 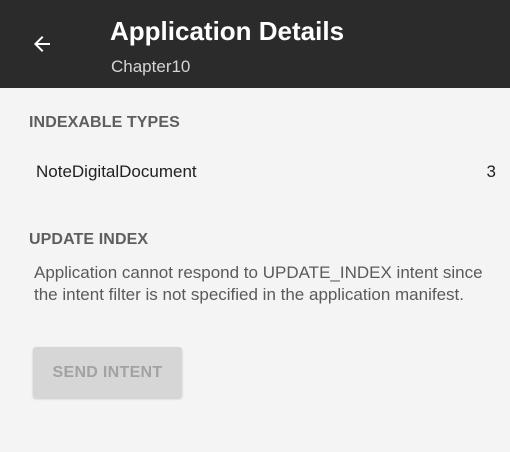 What do you see at coordinates (104, 122) in the screenshot?
I see `indexable-types-header: INDEXABLE TYPES` at bounding box center [104, 122].